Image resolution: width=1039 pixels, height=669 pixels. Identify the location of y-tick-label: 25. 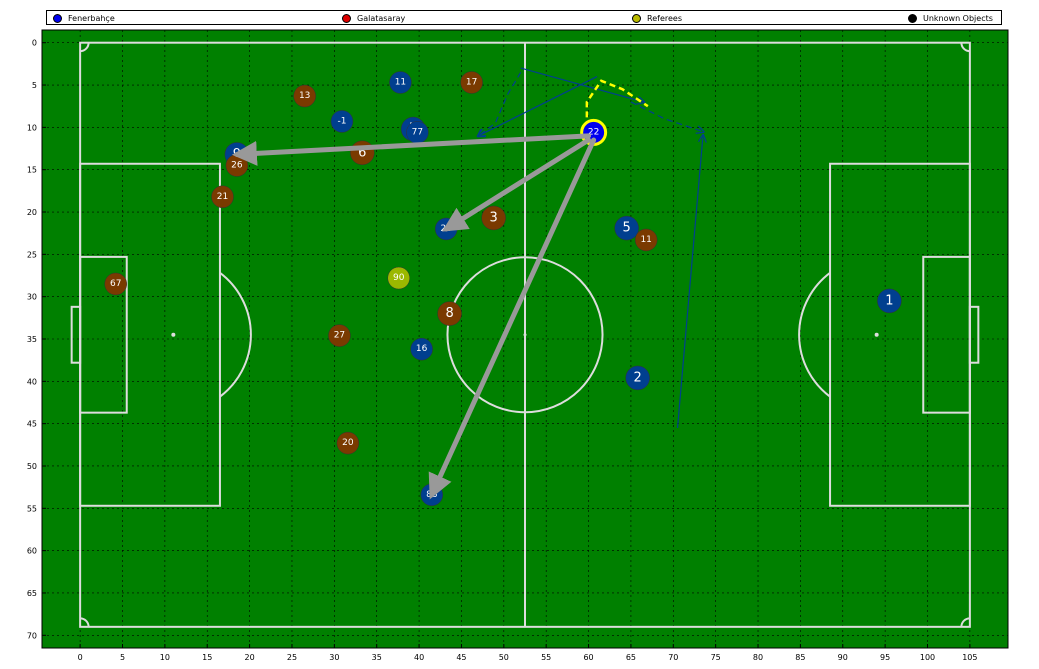
(32, 254).